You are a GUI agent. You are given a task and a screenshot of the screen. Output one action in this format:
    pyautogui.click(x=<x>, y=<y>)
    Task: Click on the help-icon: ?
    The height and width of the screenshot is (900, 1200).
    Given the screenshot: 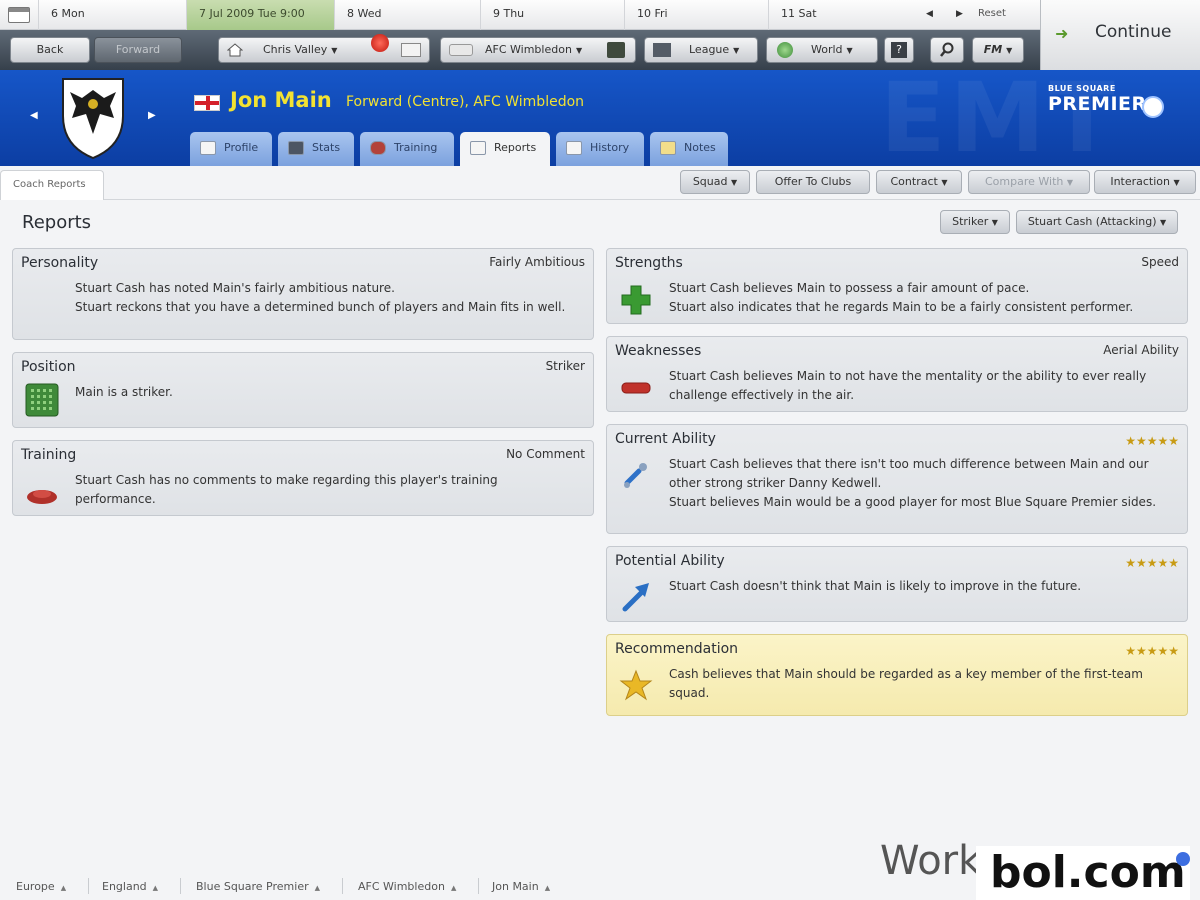 What is the action you would take?
    pyautogui.click(x=899, y=50)
    